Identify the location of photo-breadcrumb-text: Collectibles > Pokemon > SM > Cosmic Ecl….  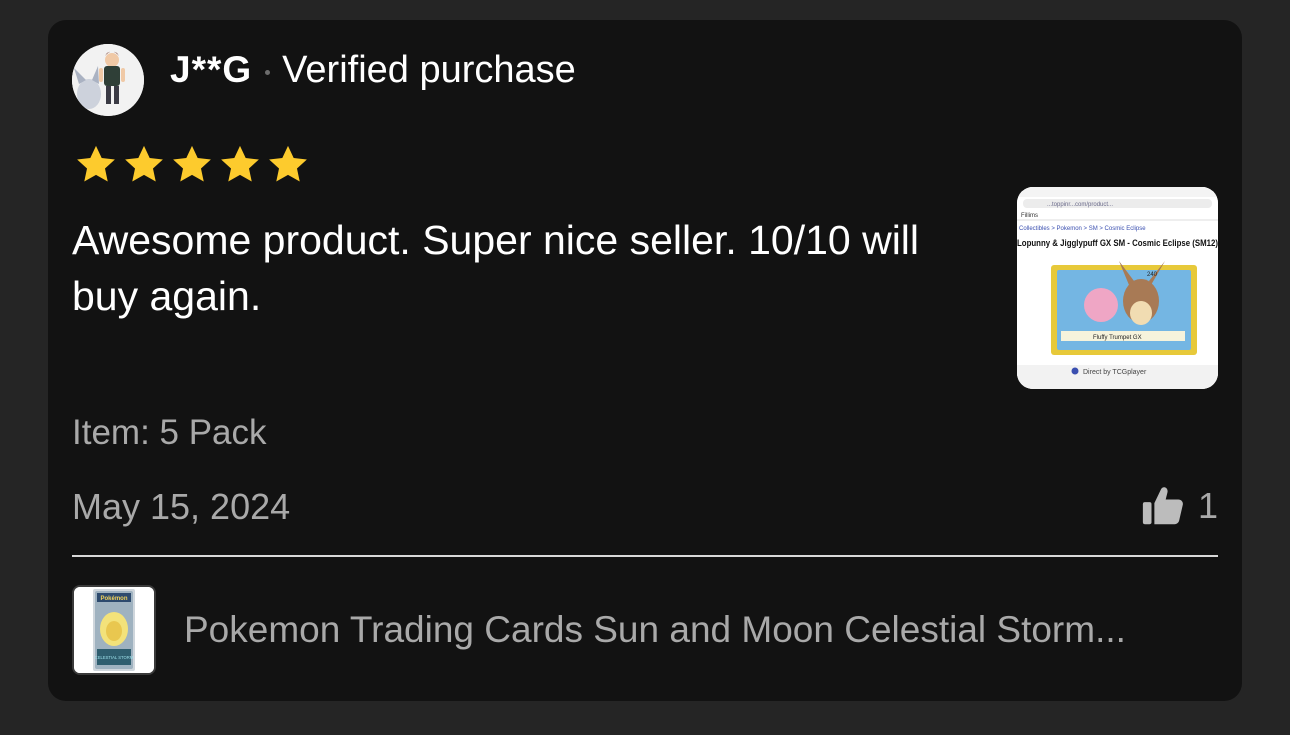
(1082, 229).